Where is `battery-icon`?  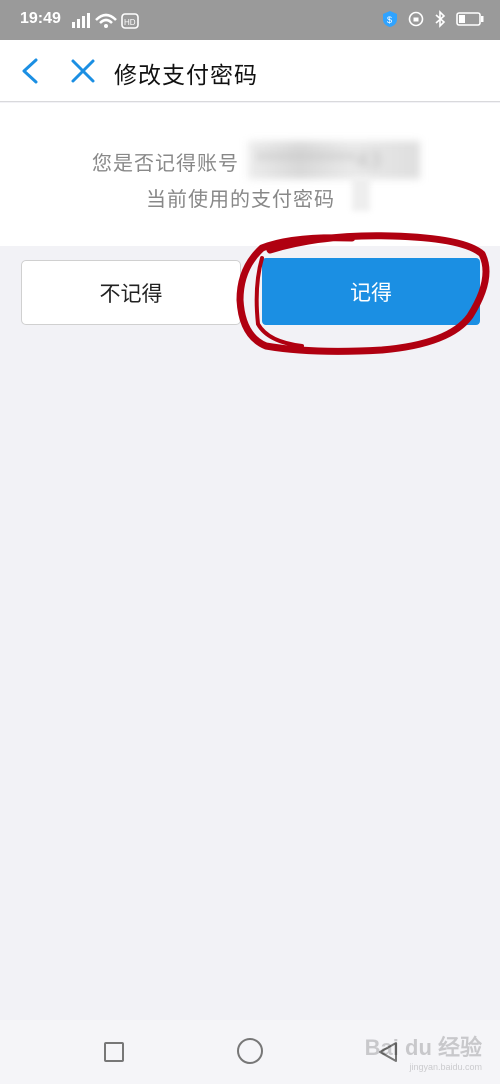 battery-icon is located at coordinates (470, 21).